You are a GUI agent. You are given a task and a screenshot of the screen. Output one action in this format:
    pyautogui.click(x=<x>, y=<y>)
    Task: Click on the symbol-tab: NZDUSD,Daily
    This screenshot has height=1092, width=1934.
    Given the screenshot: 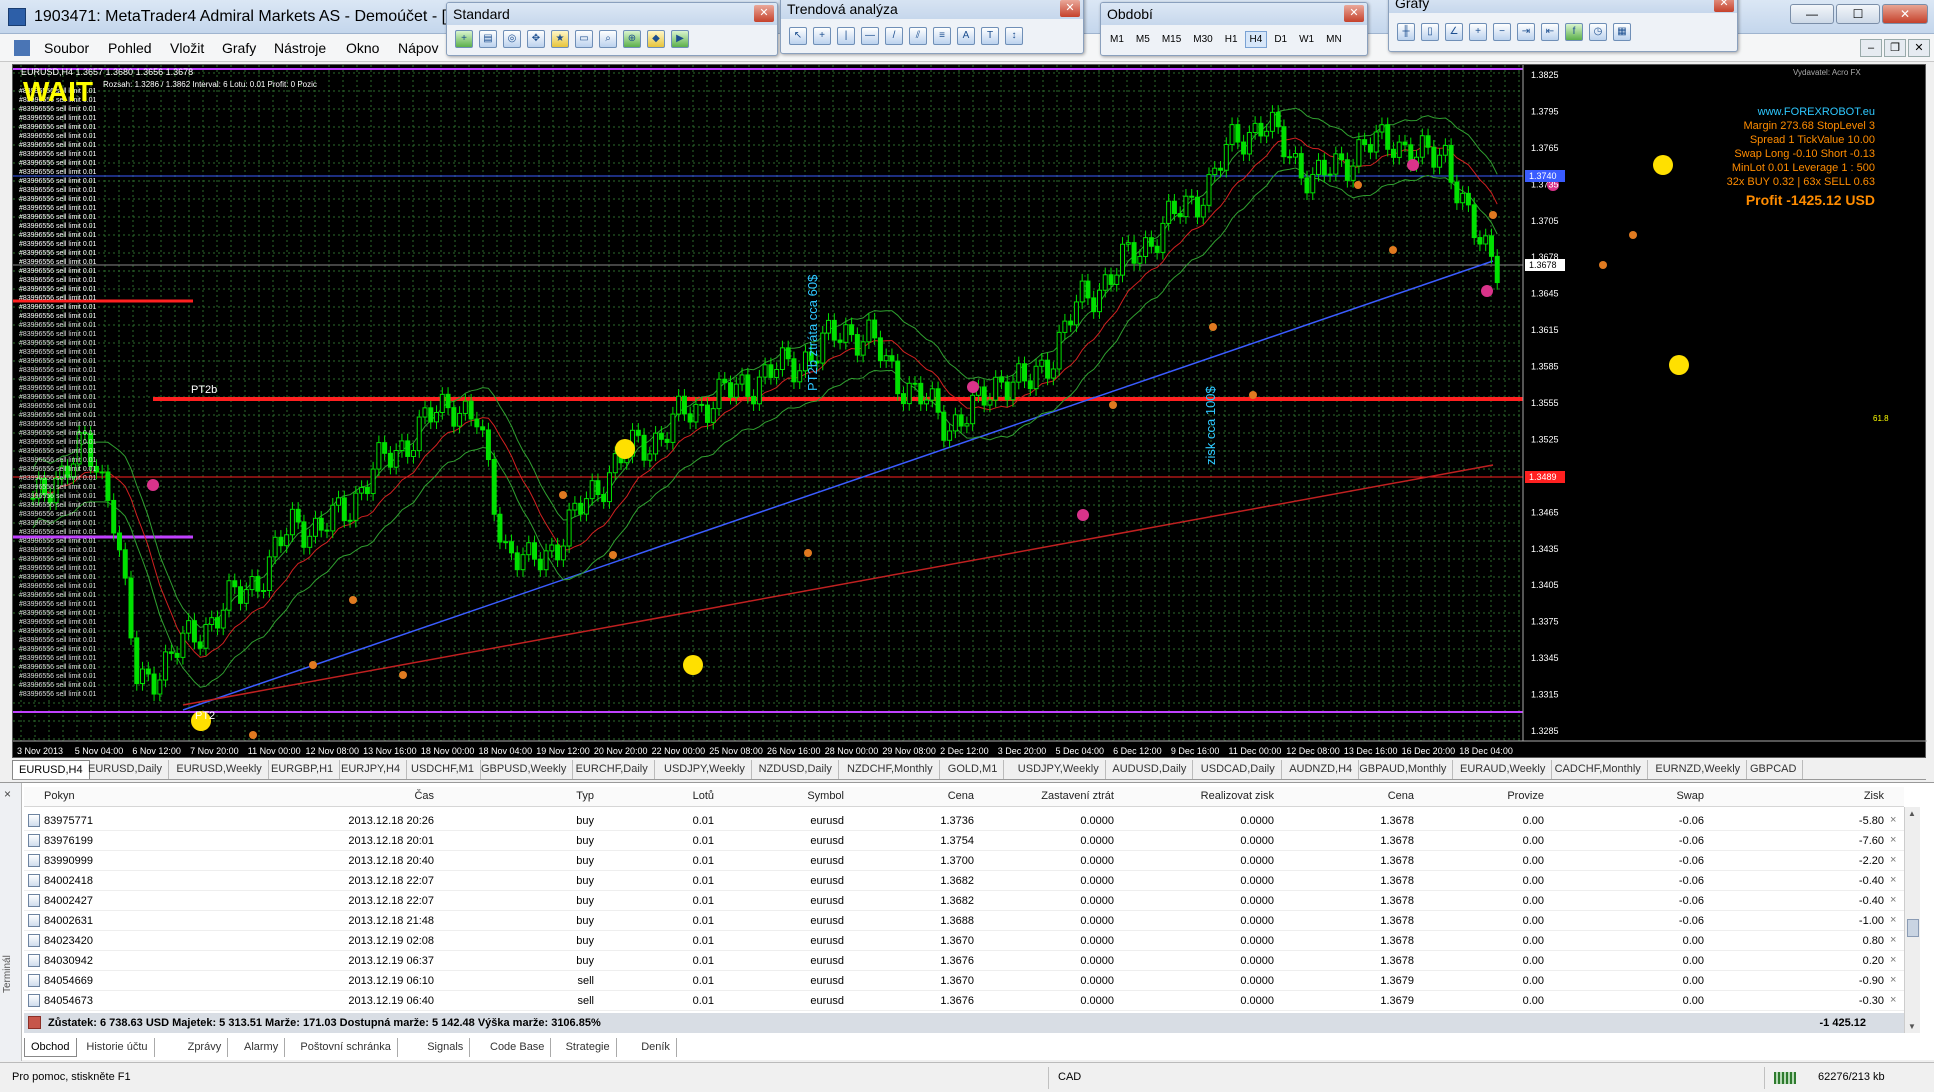 What is the action you would take?
    pyautogui.click(x=796, y=769)
    